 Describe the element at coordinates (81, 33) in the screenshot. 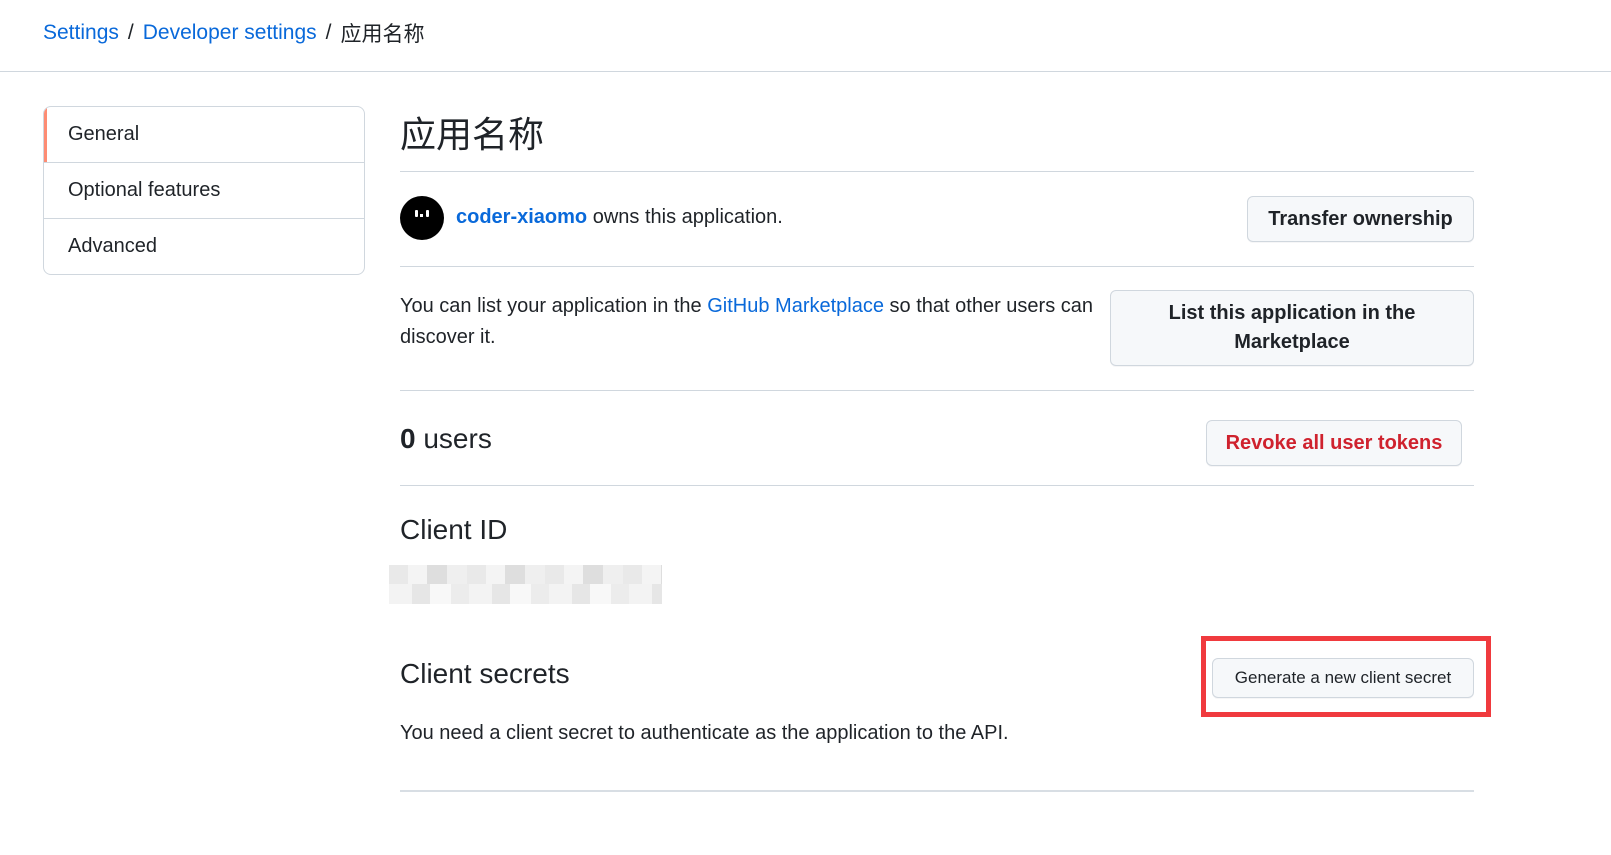

I see `breadcrumb-settings-link: Settings` at that location.